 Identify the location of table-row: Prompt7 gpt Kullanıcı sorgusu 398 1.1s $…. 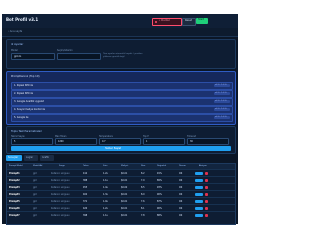
(121, 215).